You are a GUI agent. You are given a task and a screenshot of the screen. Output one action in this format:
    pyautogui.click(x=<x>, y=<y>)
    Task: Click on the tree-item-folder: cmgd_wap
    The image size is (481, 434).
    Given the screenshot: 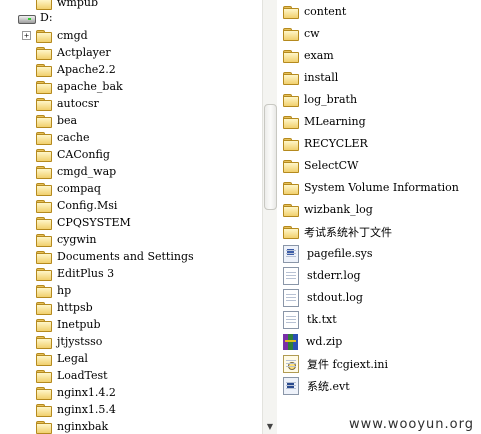 What is the action you would take?
    pyautogui.click(x=76, y=171)
    